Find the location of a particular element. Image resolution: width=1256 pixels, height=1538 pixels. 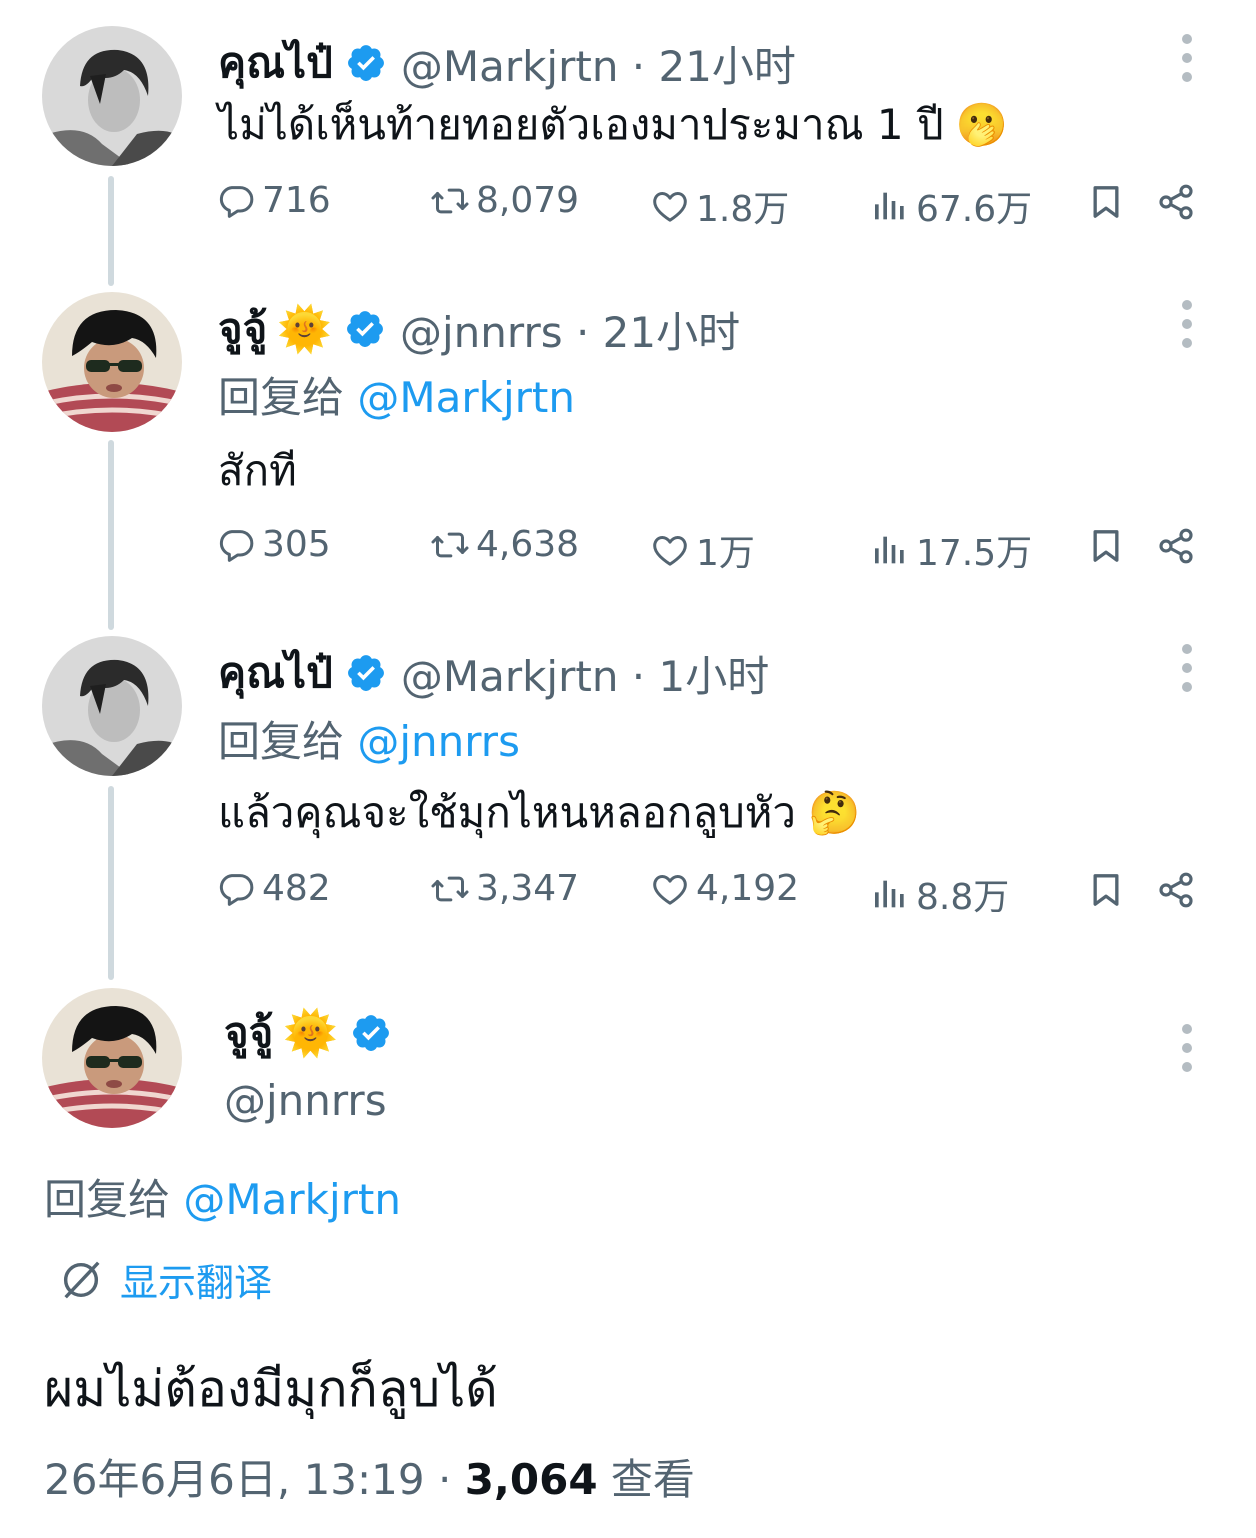

tweet-actions: 305 4,638 1万 17.5万 is located at coordinates (706, 549).